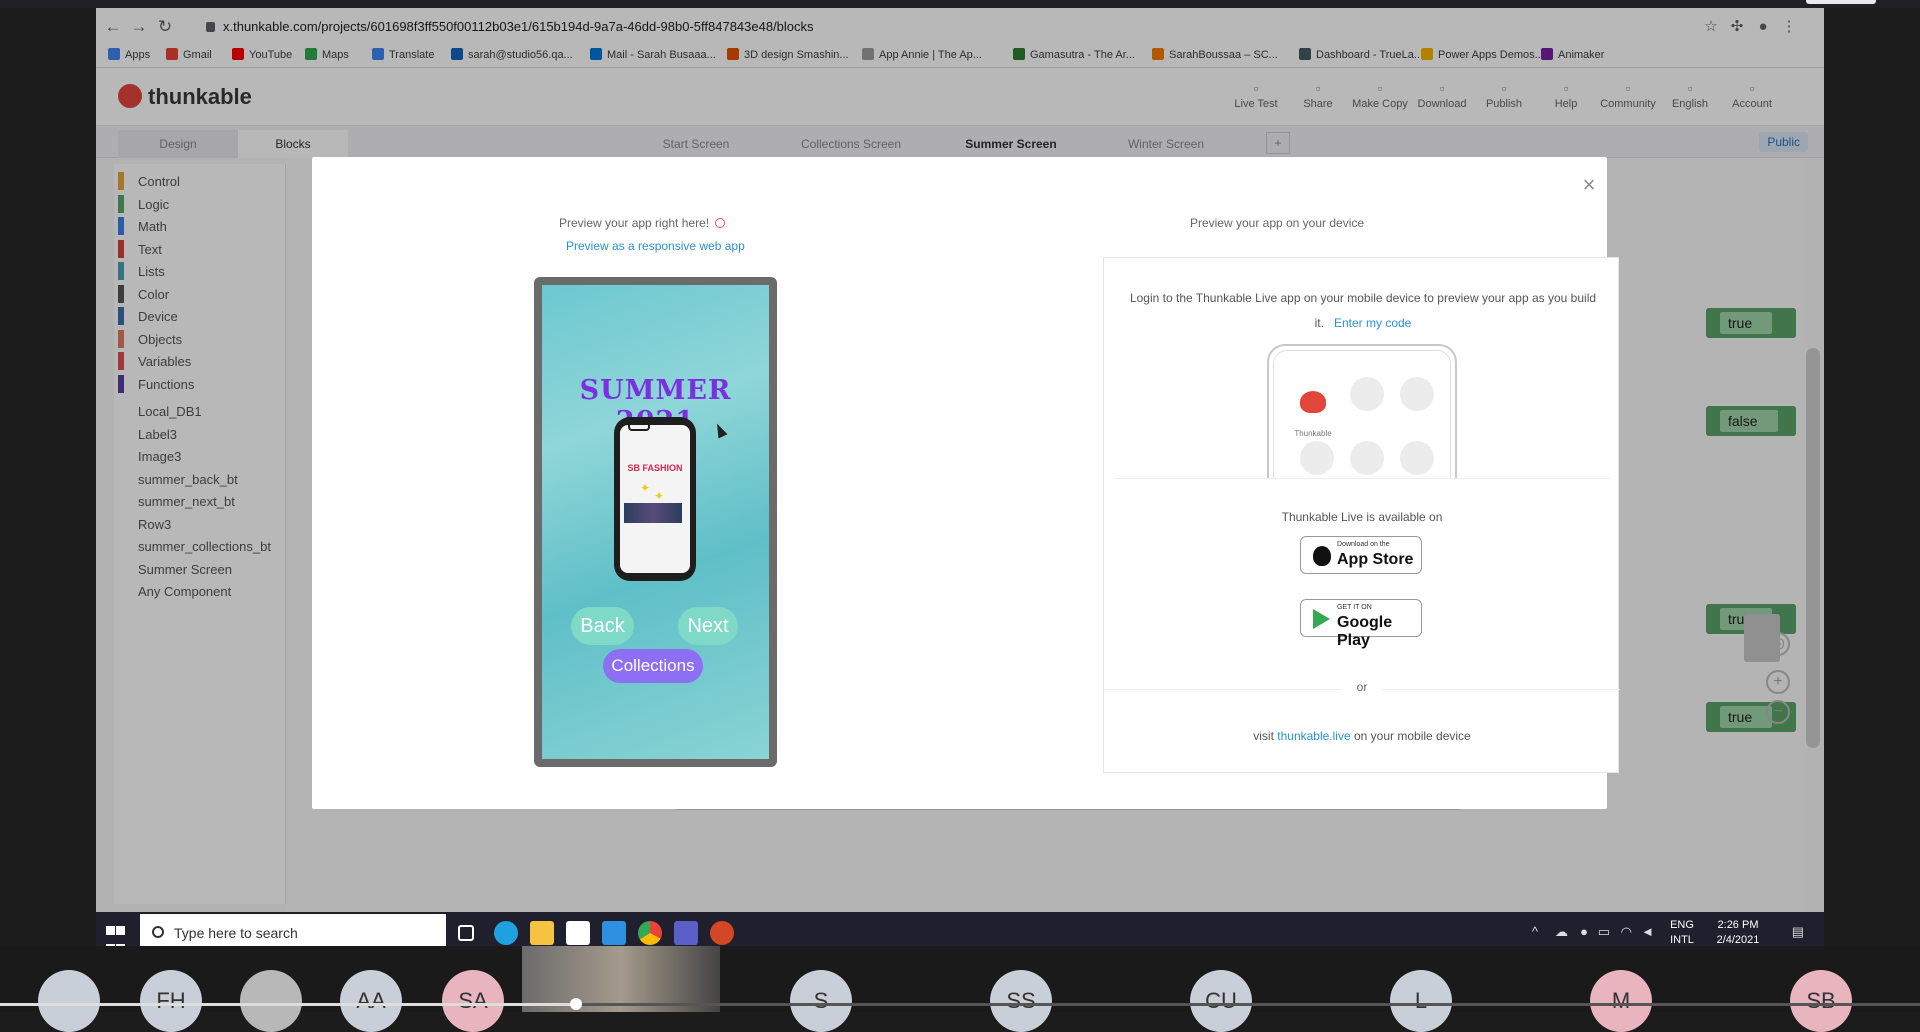 The height and width of the screenshot is (1032, 1920). I want to click on chrome-icon, so click(650, 933).